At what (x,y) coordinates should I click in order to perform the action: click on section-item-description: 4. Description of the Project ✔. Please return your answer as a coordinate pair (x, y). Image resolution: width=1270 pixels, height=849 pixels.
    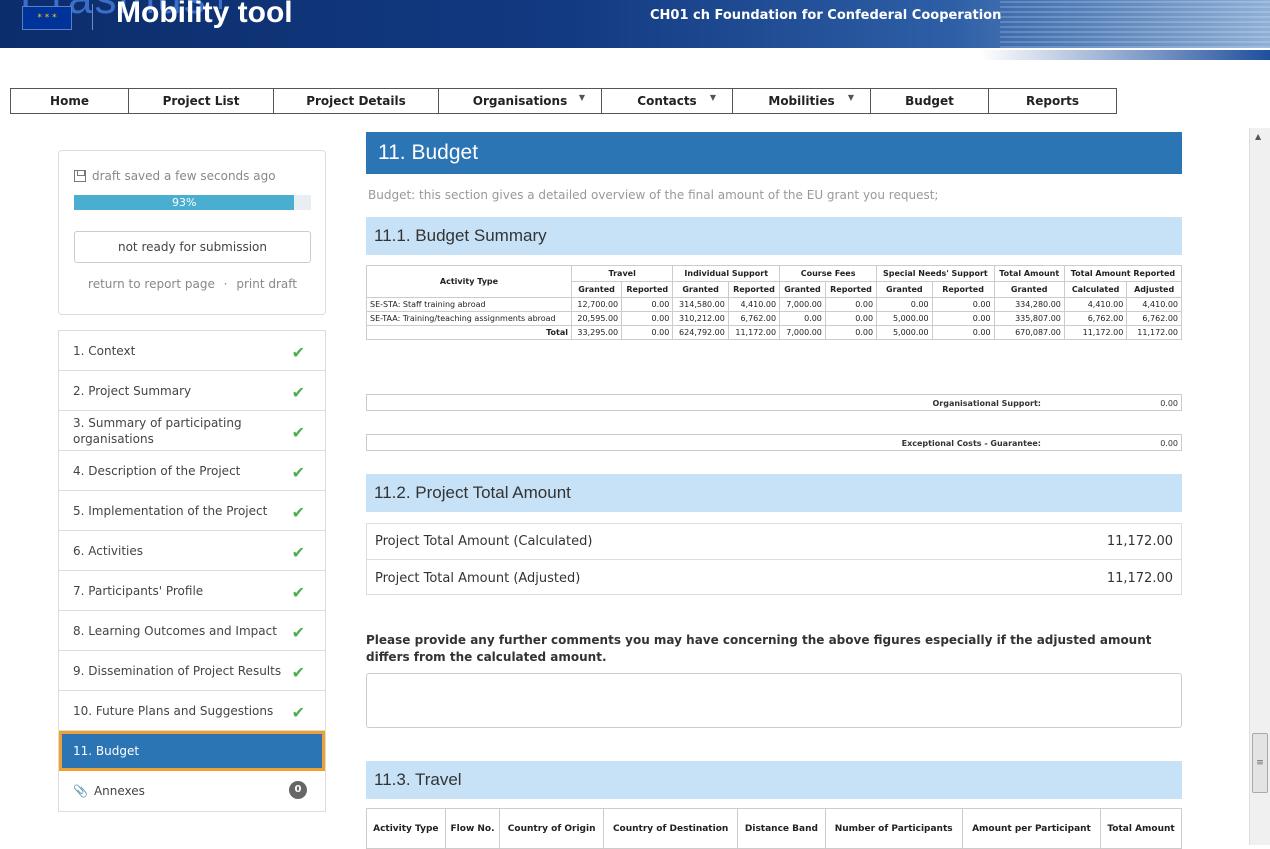
    Looking at the image, I should click on (192, 471).